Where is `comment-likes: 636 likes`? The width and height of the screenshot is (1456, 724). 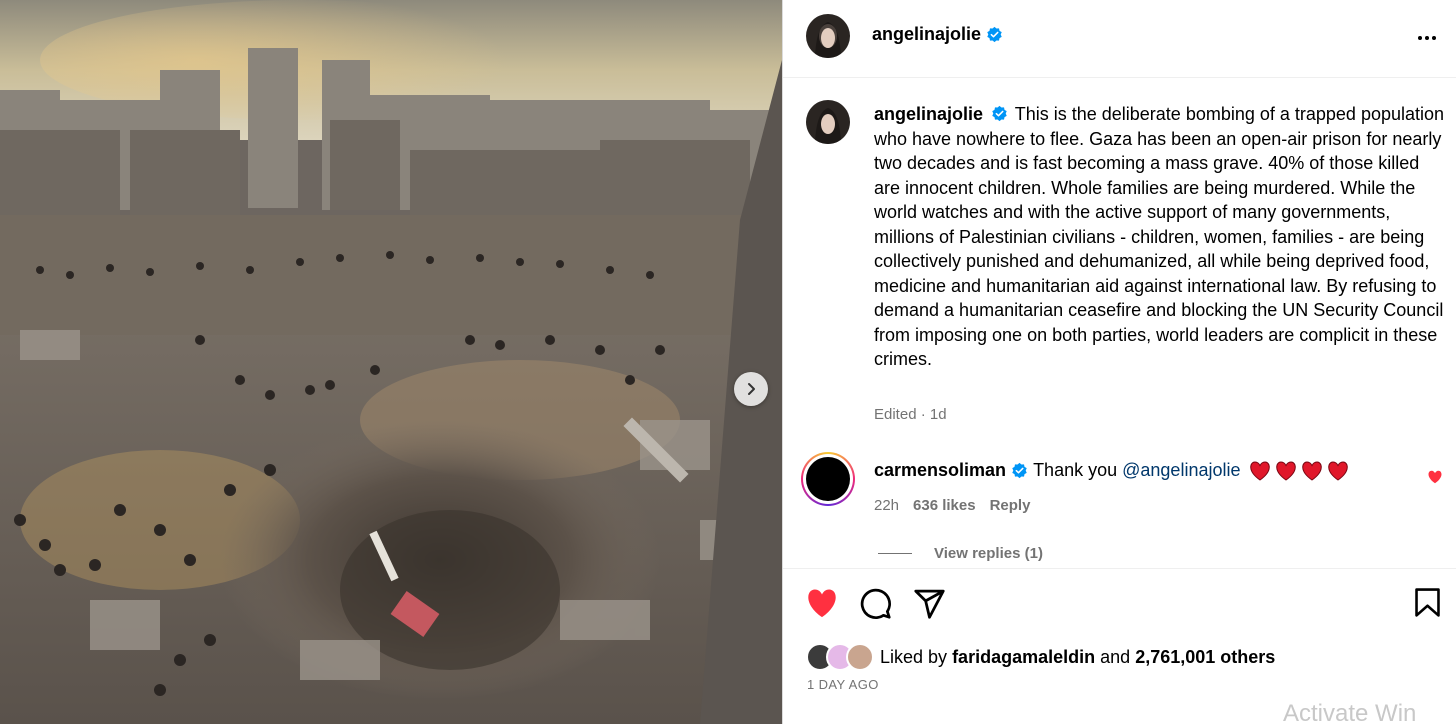 comment-likes: 636 likes is located at coordinates (944, 505).